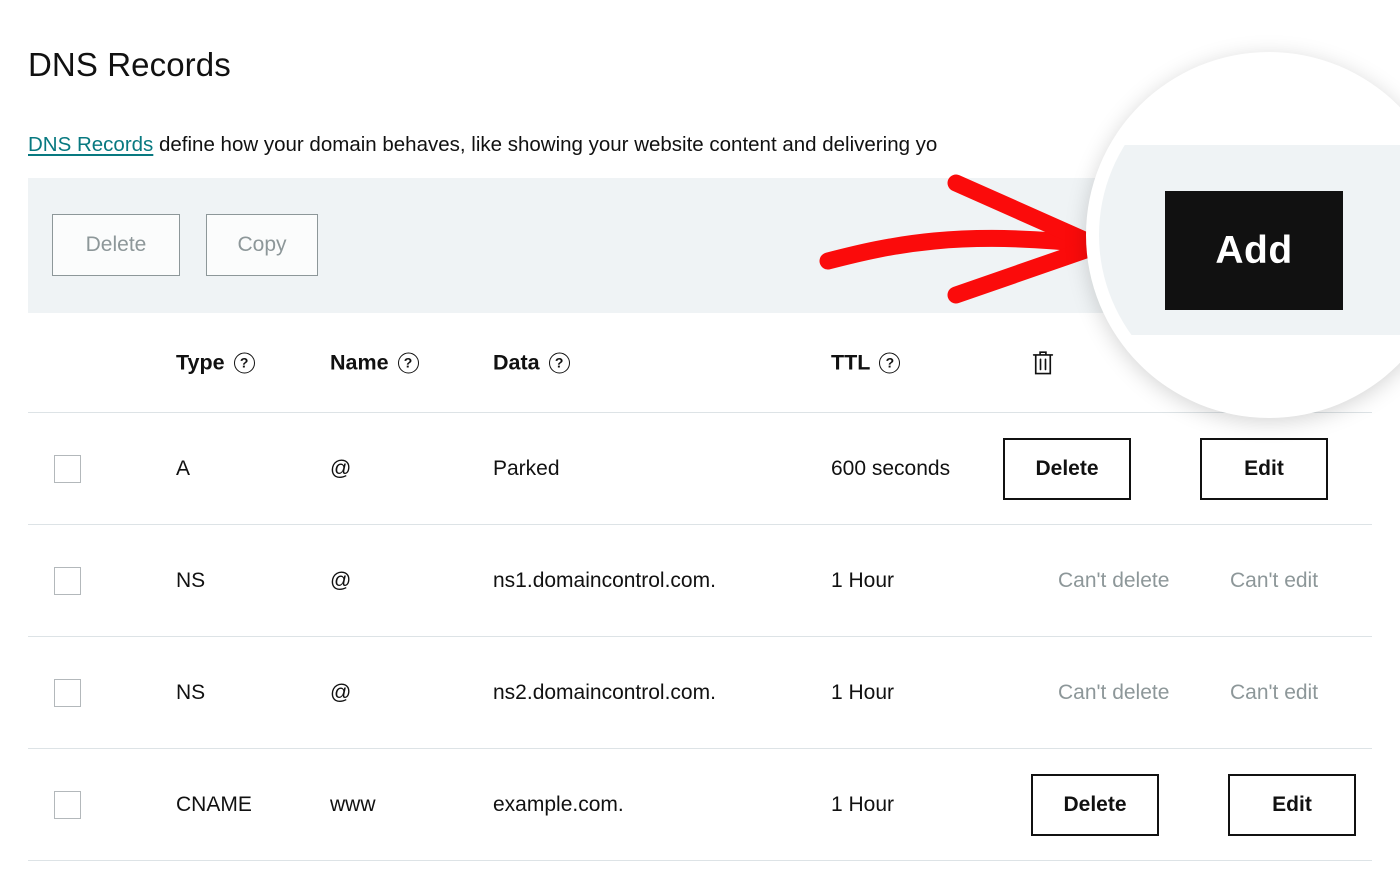 This screenshot has width=1400, height=880. What do you see at coordinates (183, 468) in the screenshot?
I see `cell-type: A` at bounding box center [183, 468].